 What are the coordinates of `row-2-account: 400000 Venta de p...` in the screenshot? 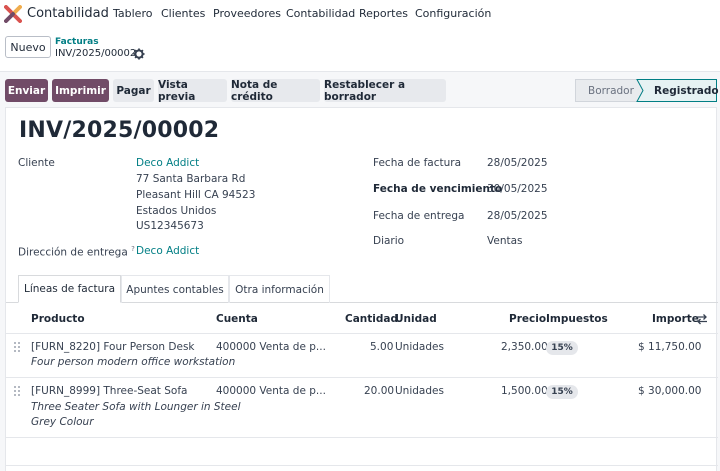 It's located at (271, 391).